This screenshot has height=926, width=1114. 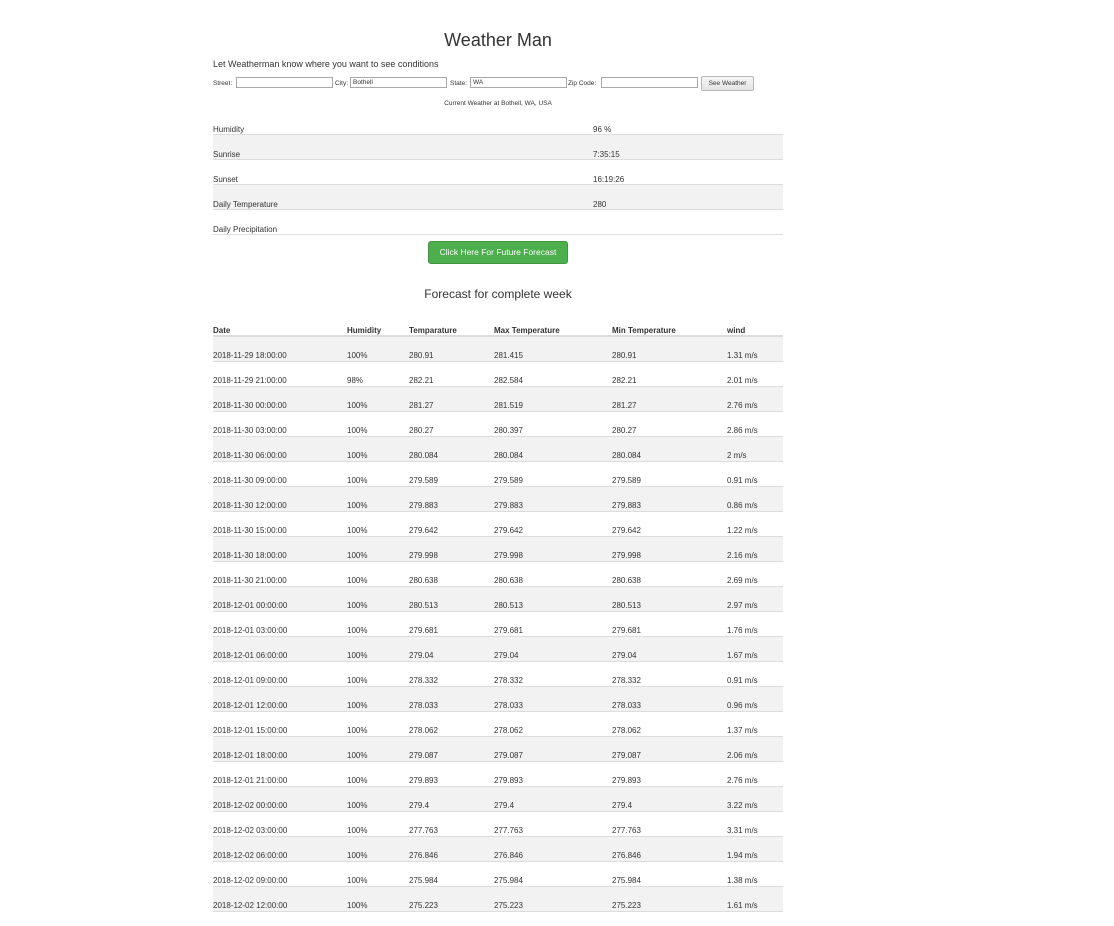 What do you see at coordinates (626, 630) in the screenshot?
I see `min-temperature-cell: 279.681` at bounding box center [626, 630].